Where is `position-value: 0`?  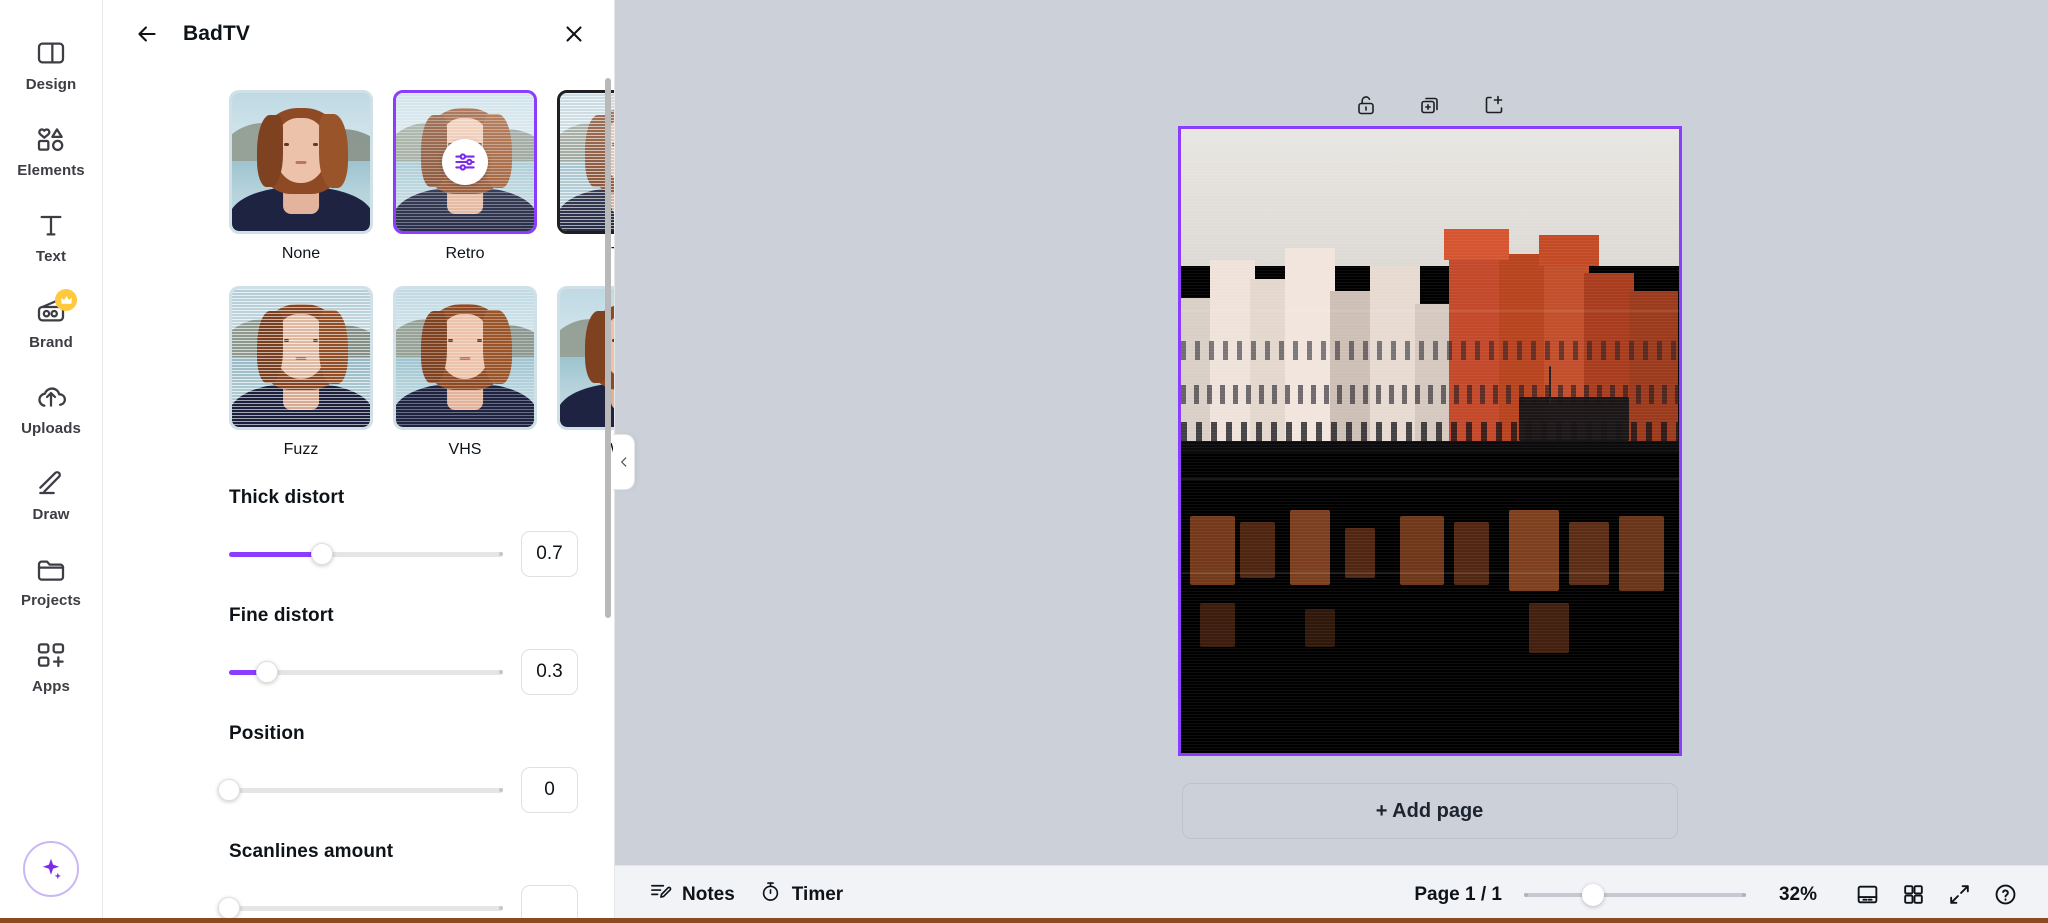
position-value: 0 is located at coordinates (549, 790).